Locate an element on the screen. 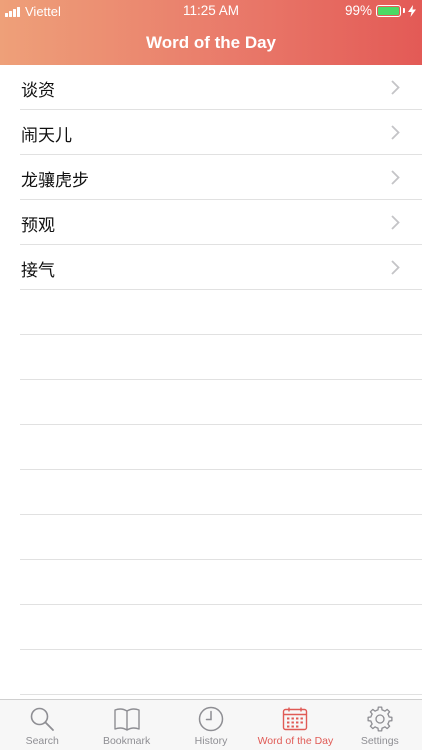  battery-level is located at coordinates (388, 10).